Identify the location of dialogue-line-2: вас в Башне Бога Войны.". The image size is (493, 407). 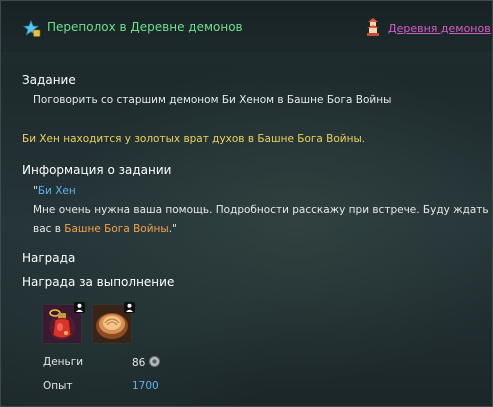
(105, 229).